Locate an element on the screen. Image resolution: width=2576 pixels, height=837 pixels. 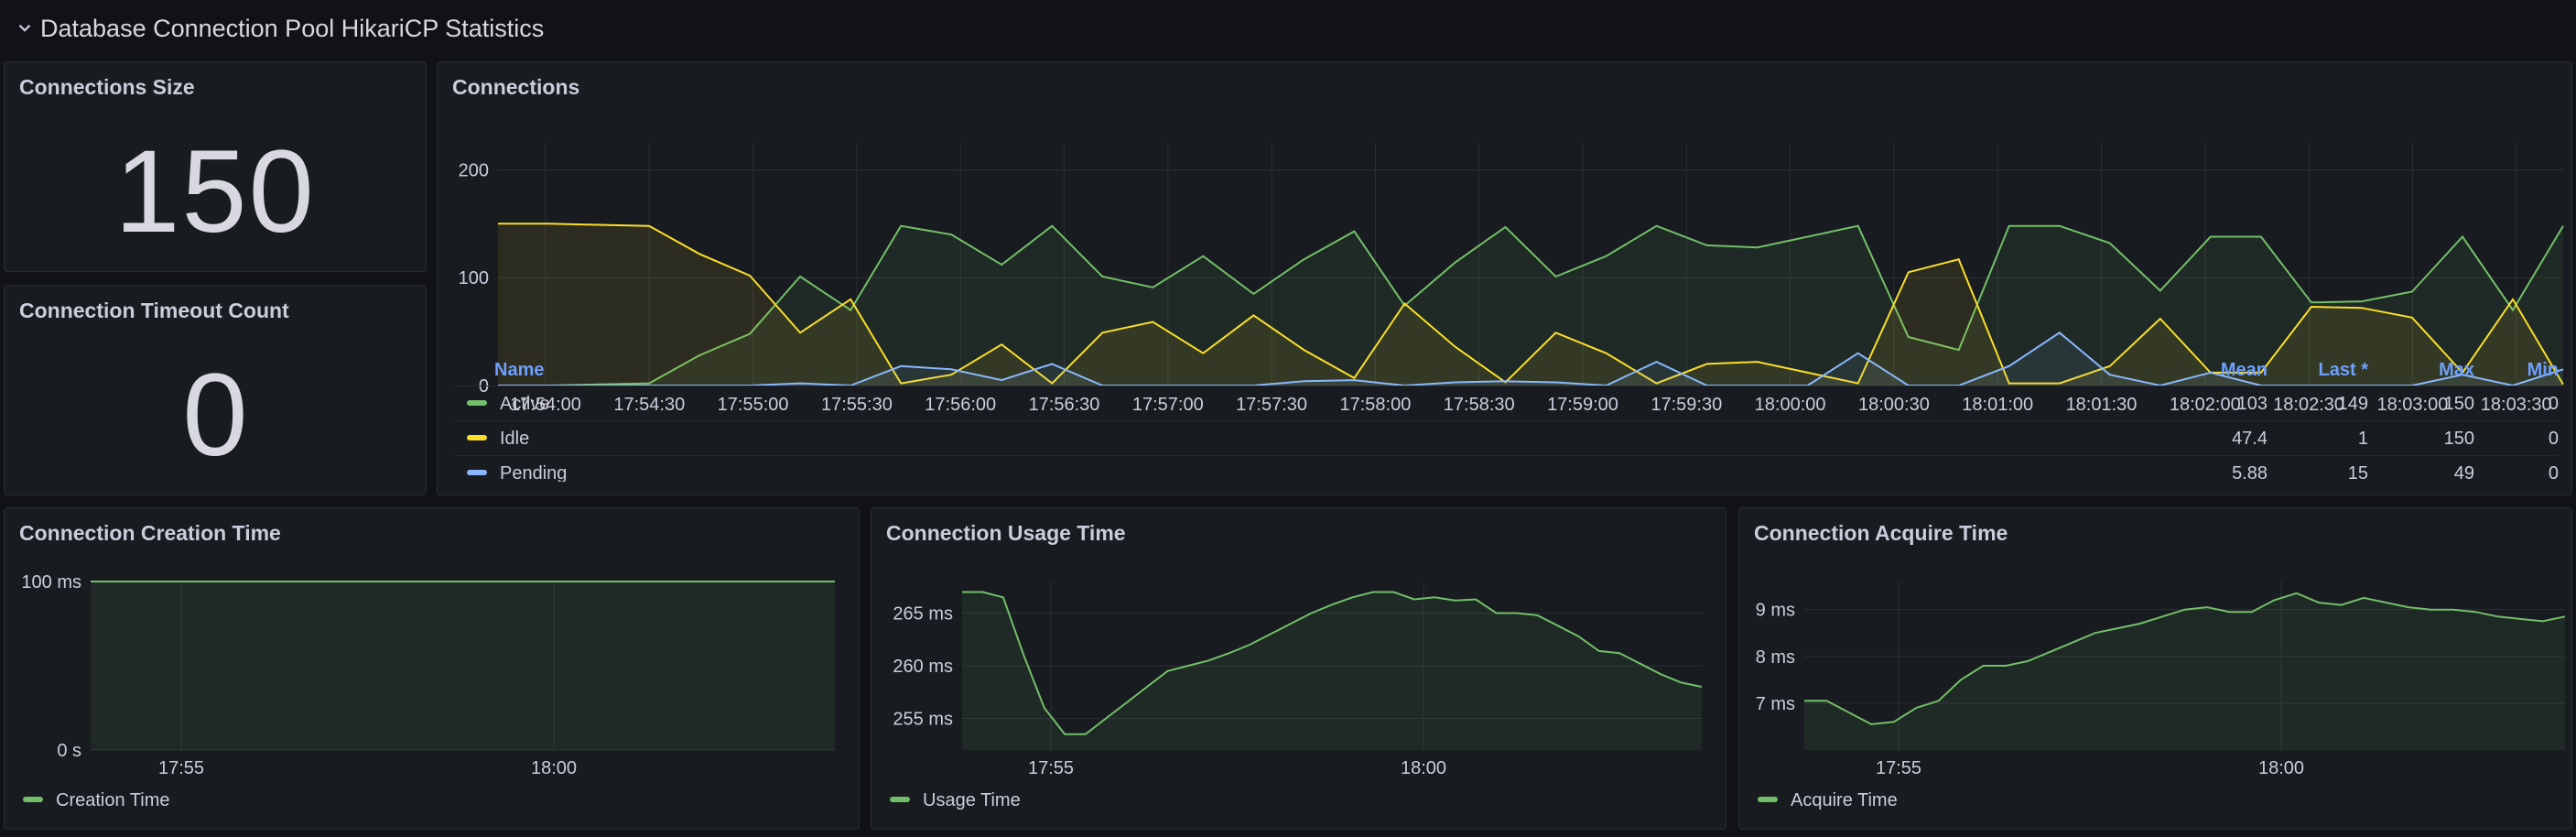
legend-row-idle: Idle 47.4 1 150 0 is located at coordinates (1507, 437).